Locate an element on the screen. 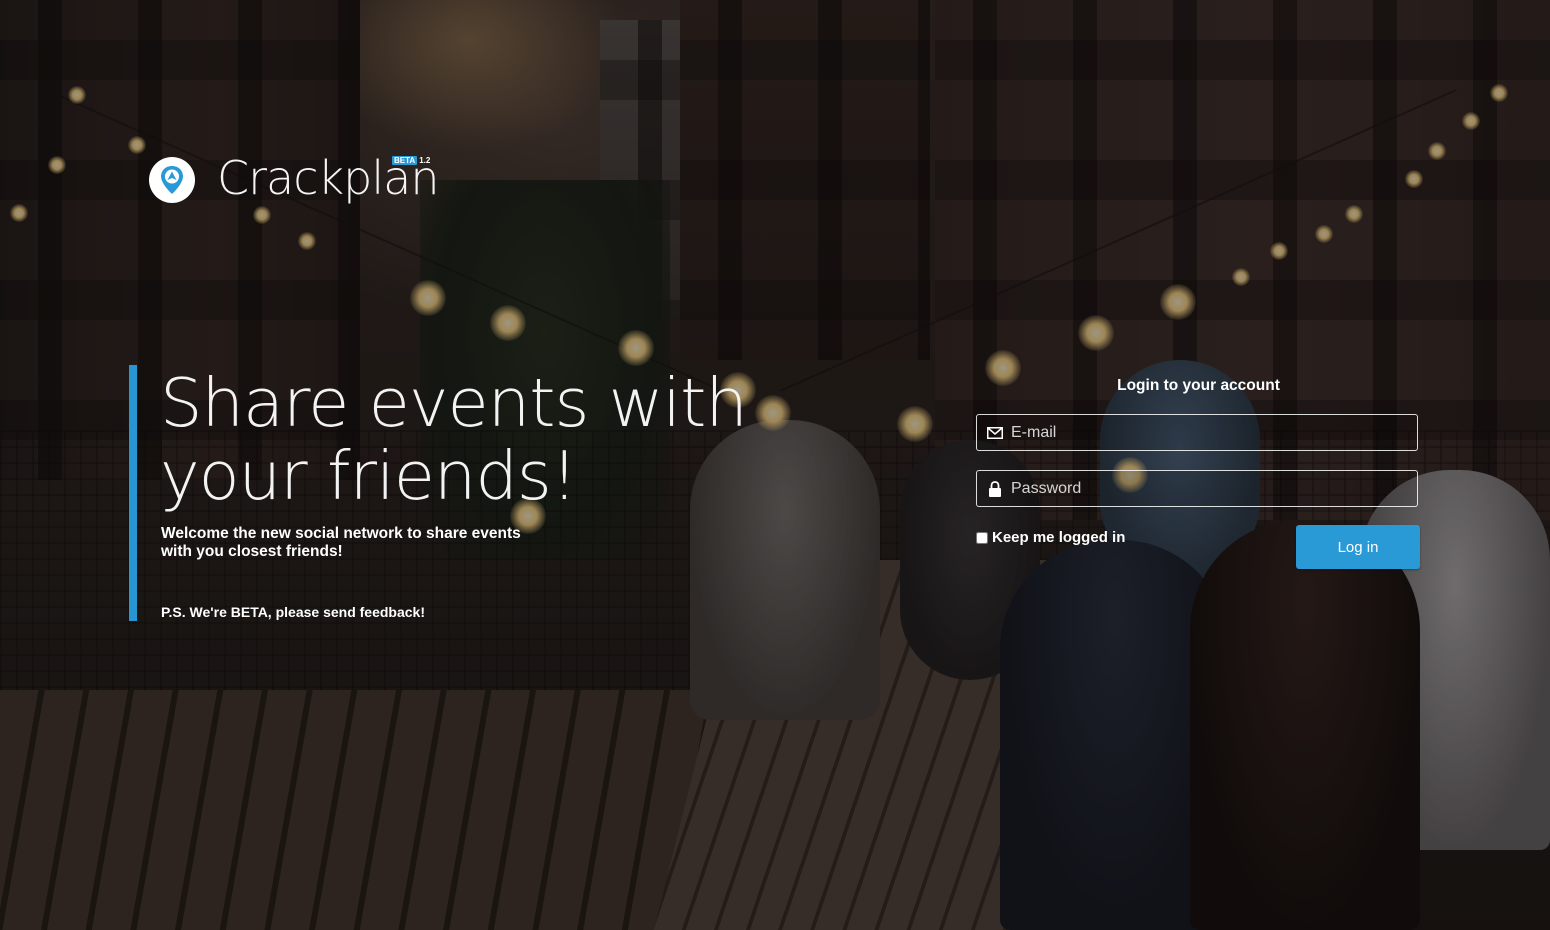  beta-label: BETA is located at coordinates (405, 160).